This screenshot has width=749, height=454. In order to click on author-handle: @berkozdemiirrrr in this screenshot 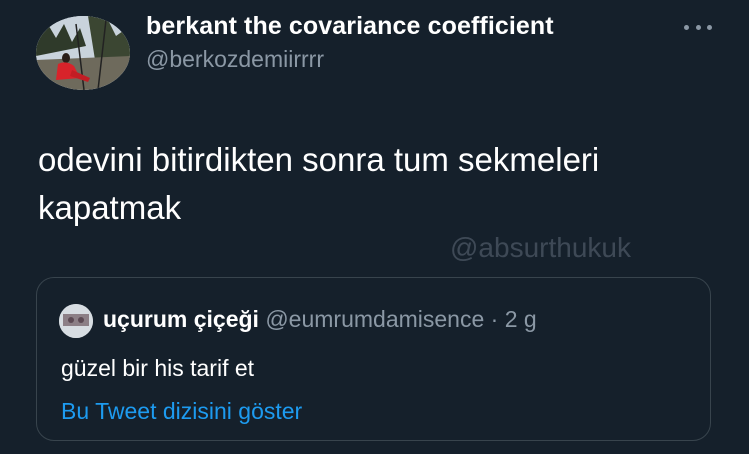, I will do `click(235, 59)`.